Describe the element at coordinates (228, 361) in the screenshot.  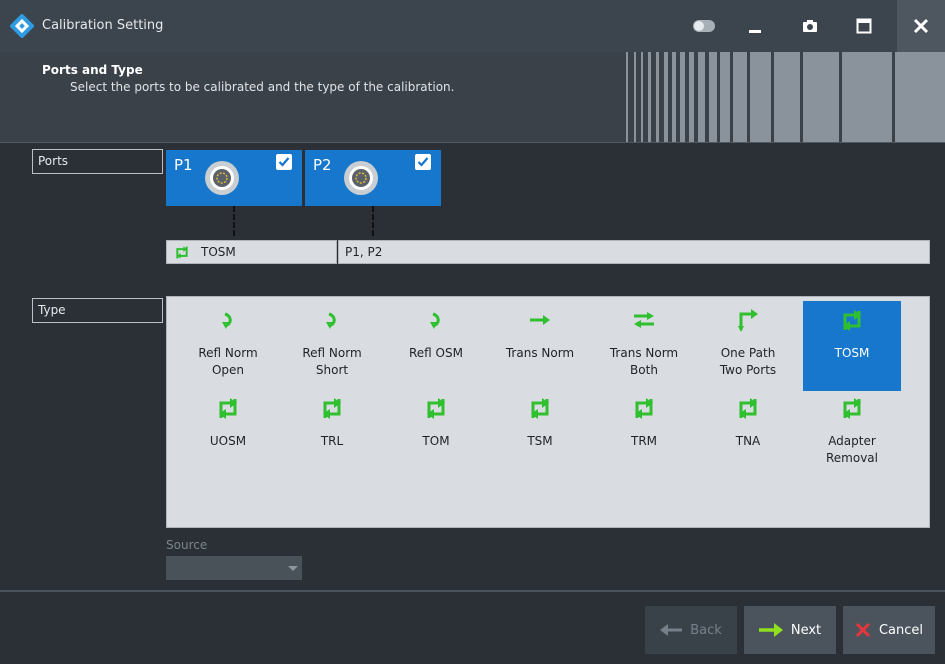
I see `cal-type-label: Refl Norm Open` at that location.